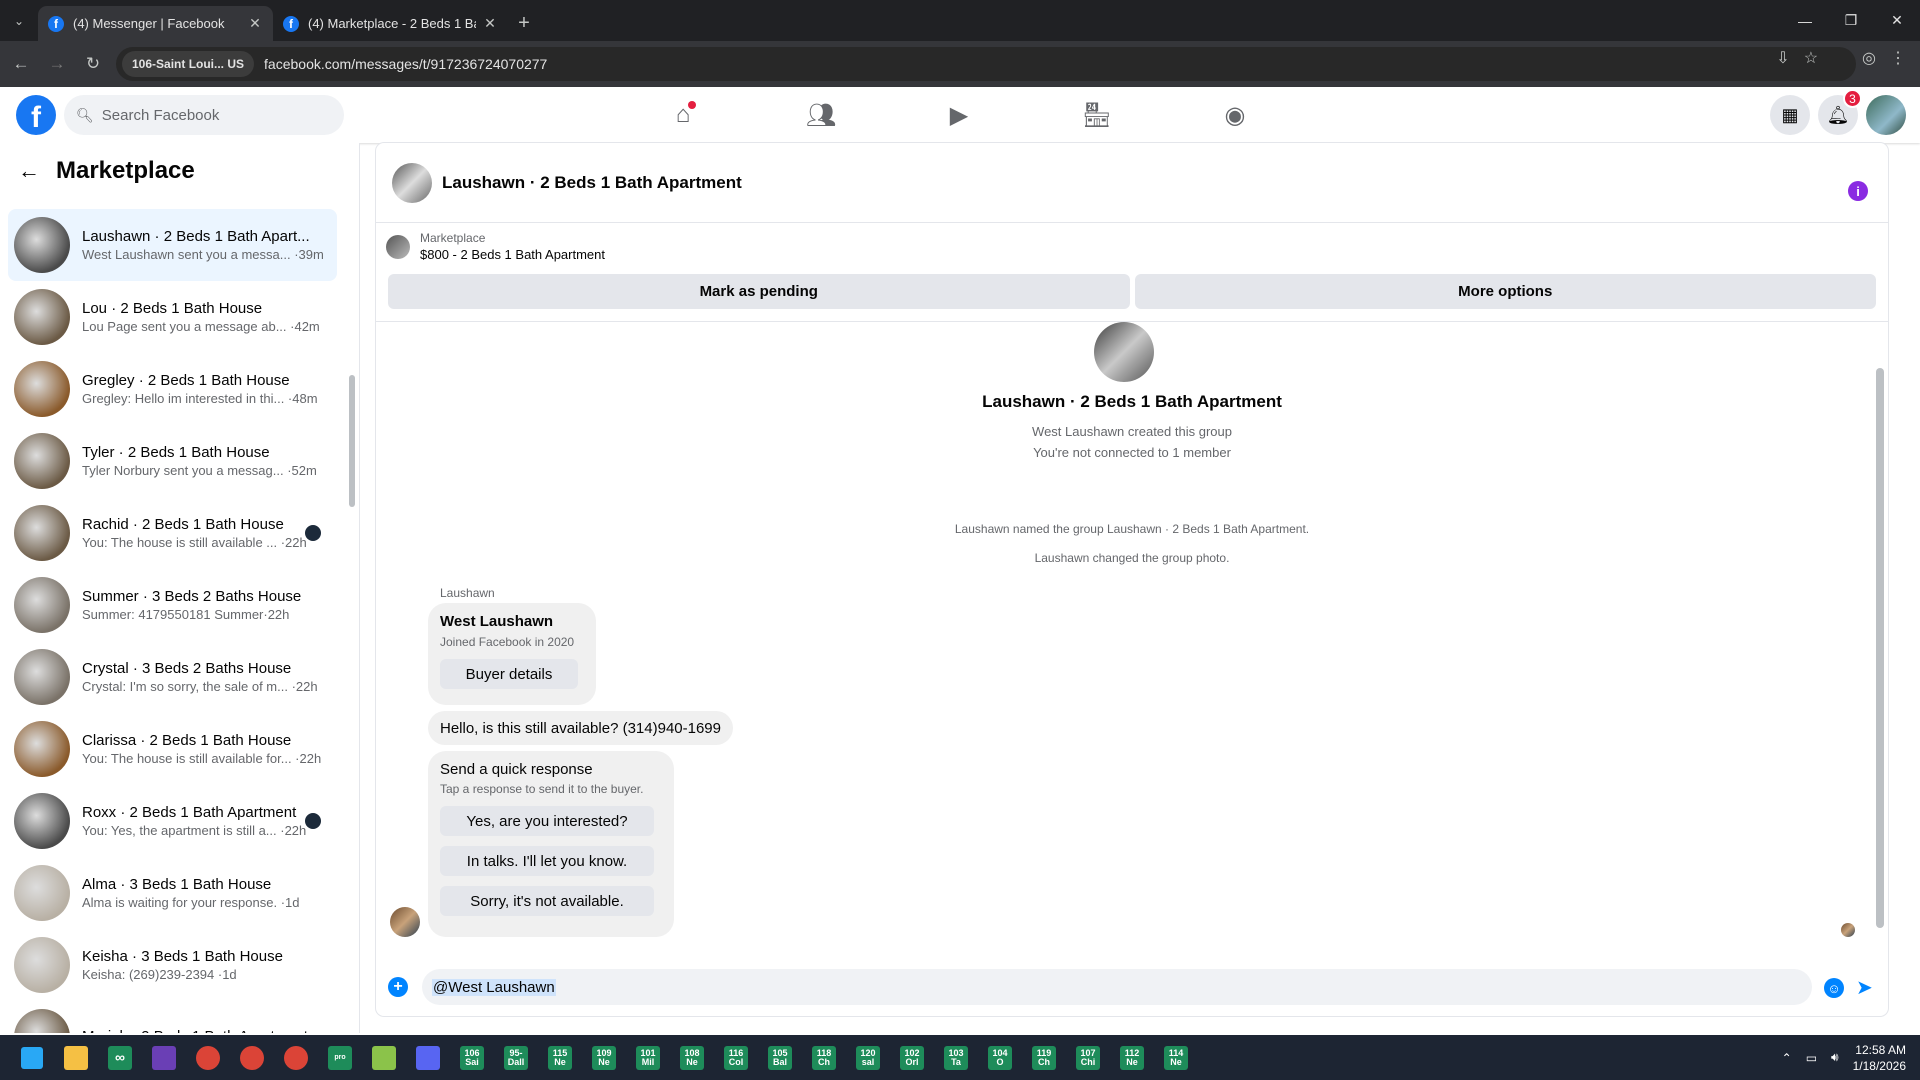 The image size is (1920, 1080). I want to click on taskbar-app-icon: 107 Chi, so click(1088, 1058).